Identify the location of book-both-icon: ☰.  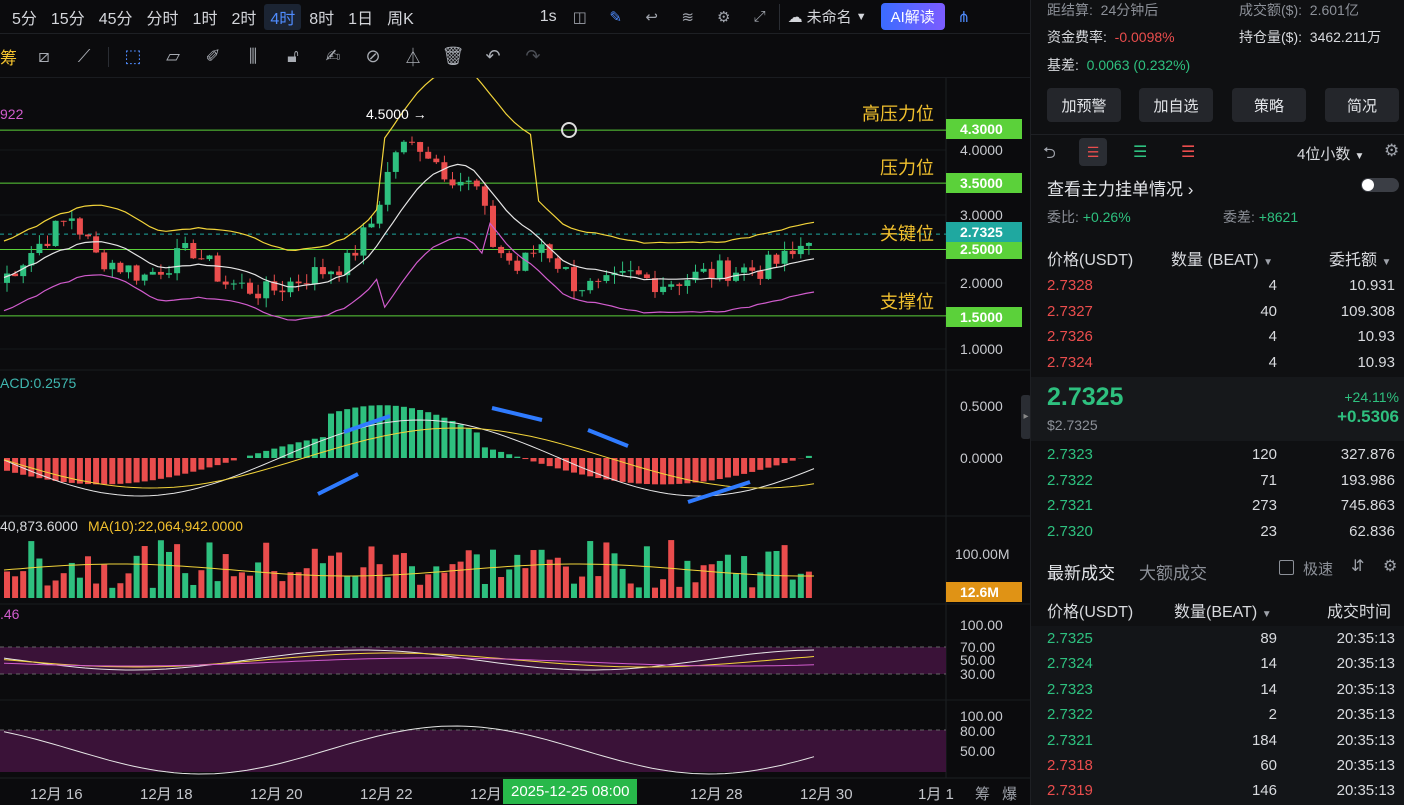
(1093, 152).